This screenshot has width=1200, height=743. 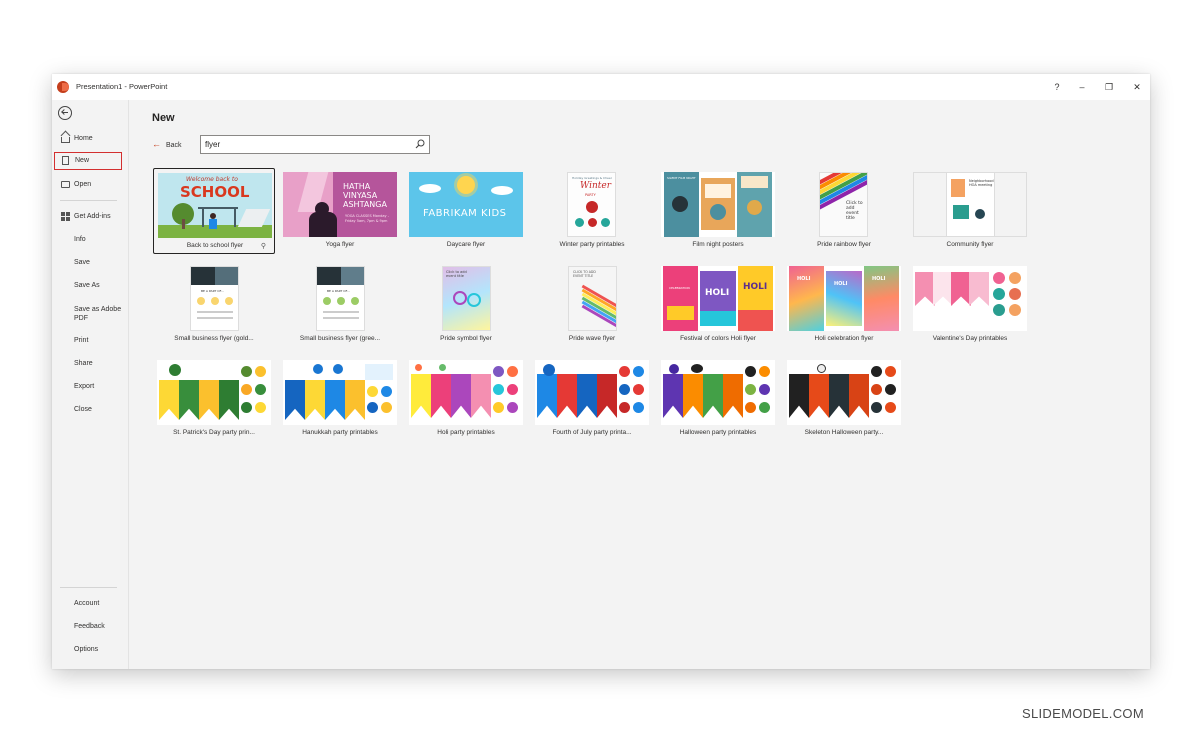 I want to click on template-halloween-party-printables: Halloween party printables, so click(x=718, y=399).